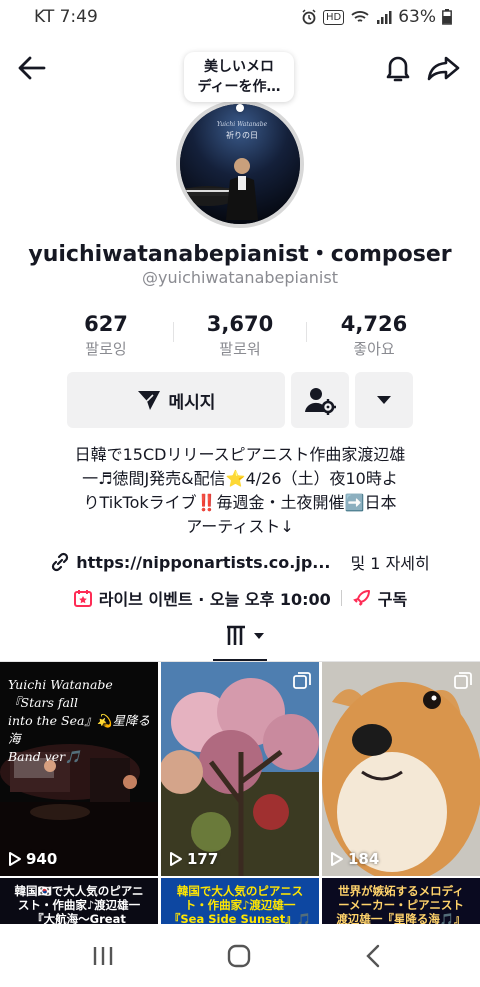  I want to click on hd-badge: HD, so click(333, 17).